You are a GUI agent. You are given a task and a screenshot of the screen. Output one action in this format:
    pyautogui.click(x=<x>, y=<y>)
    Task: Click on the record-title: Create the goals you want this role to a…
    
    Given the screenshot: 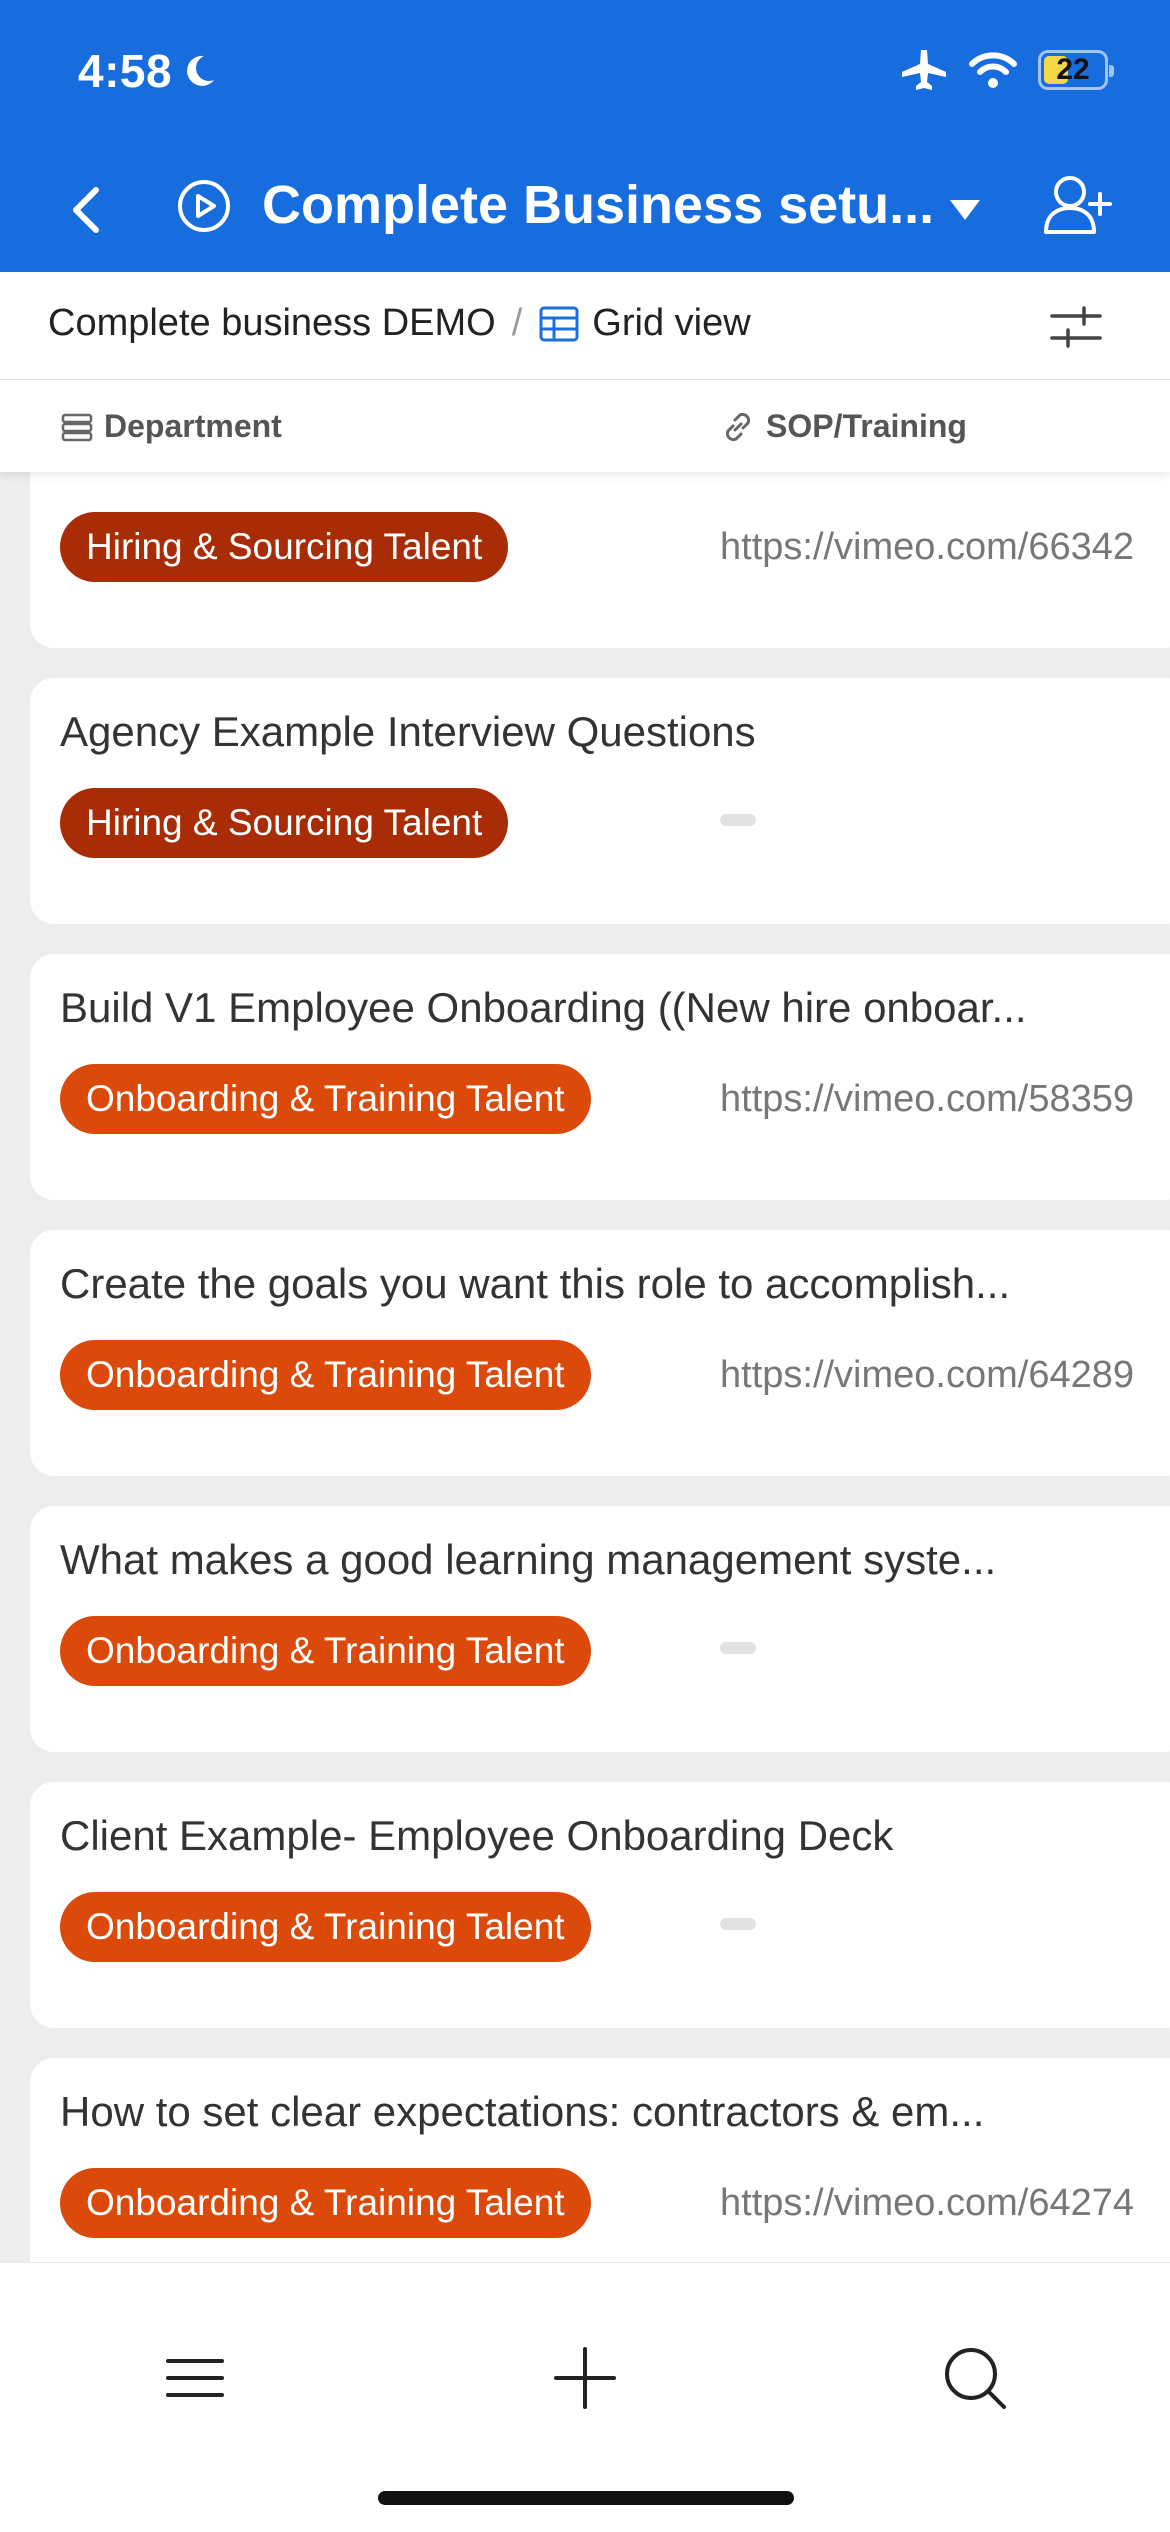 What is the action you would take?
    pyautogui.click(x=535, y=1283)
    